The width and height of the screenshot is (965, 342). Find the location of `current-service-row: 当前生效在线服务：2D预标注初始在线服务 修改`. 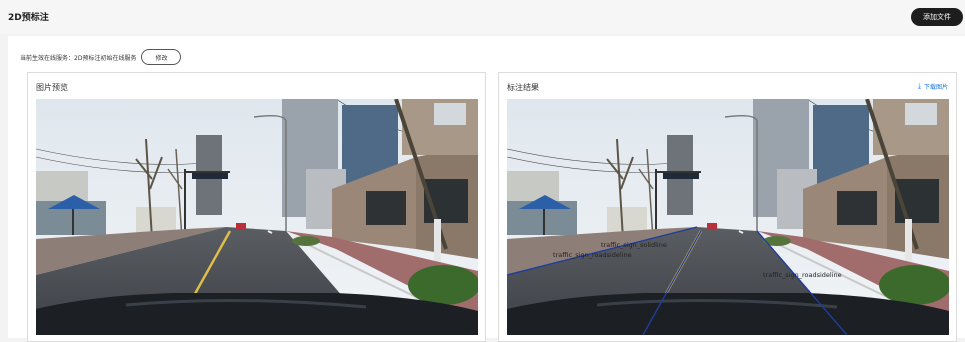

current-service-row: 当前生效在线服务：2D预标注初始在线服务 修改 is located at coordinates (101, 57).